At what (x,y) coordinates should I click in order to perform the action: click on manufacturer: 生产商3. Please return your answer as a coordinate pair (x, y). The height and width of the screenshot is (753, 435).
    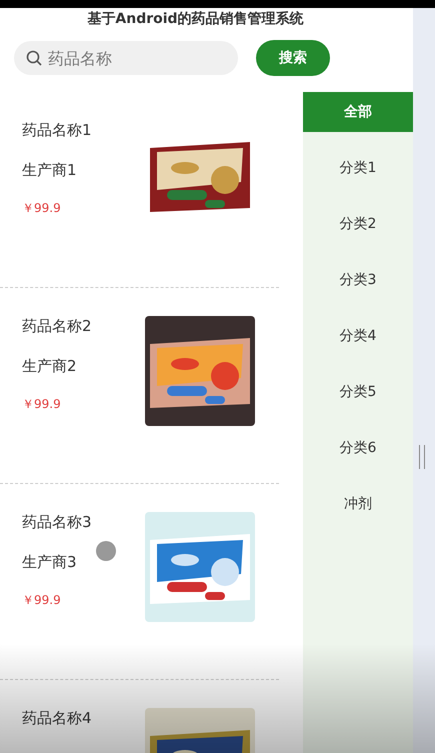
    Looking at the image, I should click on (50, 562).